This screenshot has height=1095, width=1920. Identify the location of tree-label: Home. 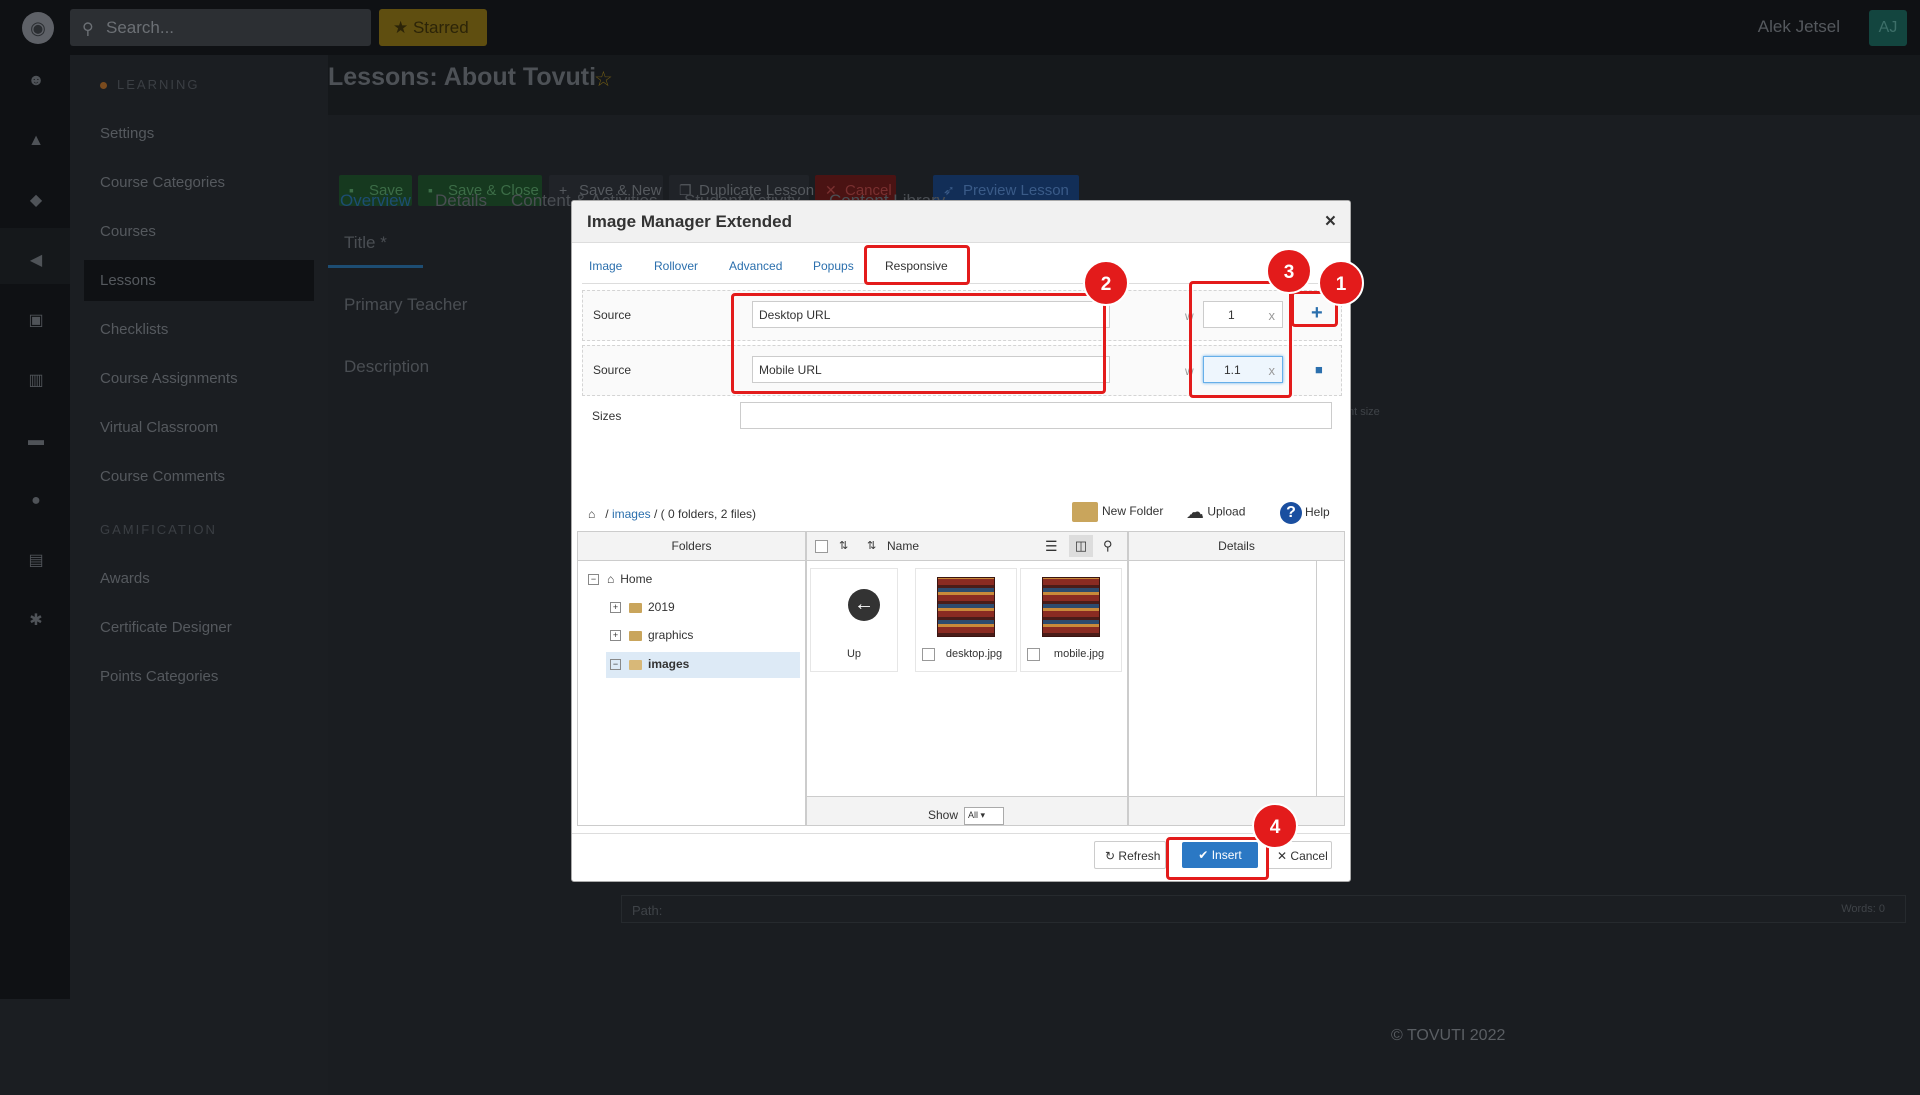
(636, 579).